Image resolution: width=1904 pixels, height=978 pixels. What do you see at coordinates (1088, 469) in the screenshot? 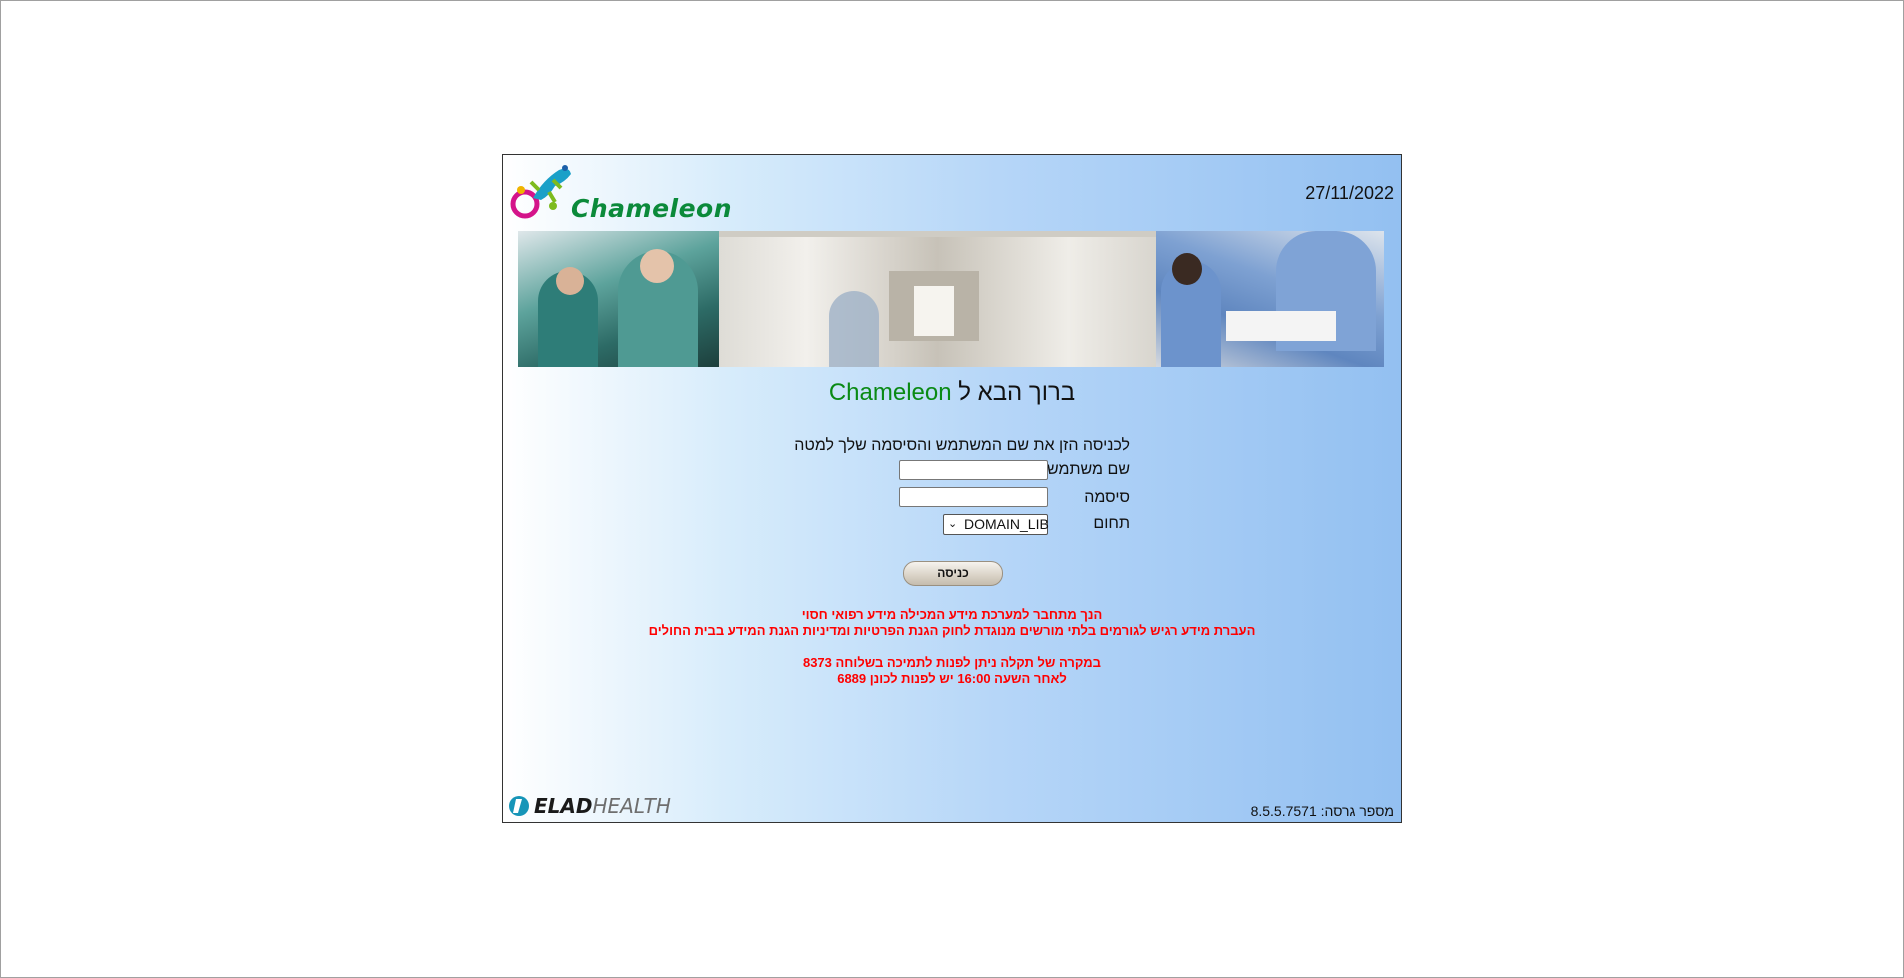
I see `username-label: שם משתמש` at bounding box center [1088, 469].